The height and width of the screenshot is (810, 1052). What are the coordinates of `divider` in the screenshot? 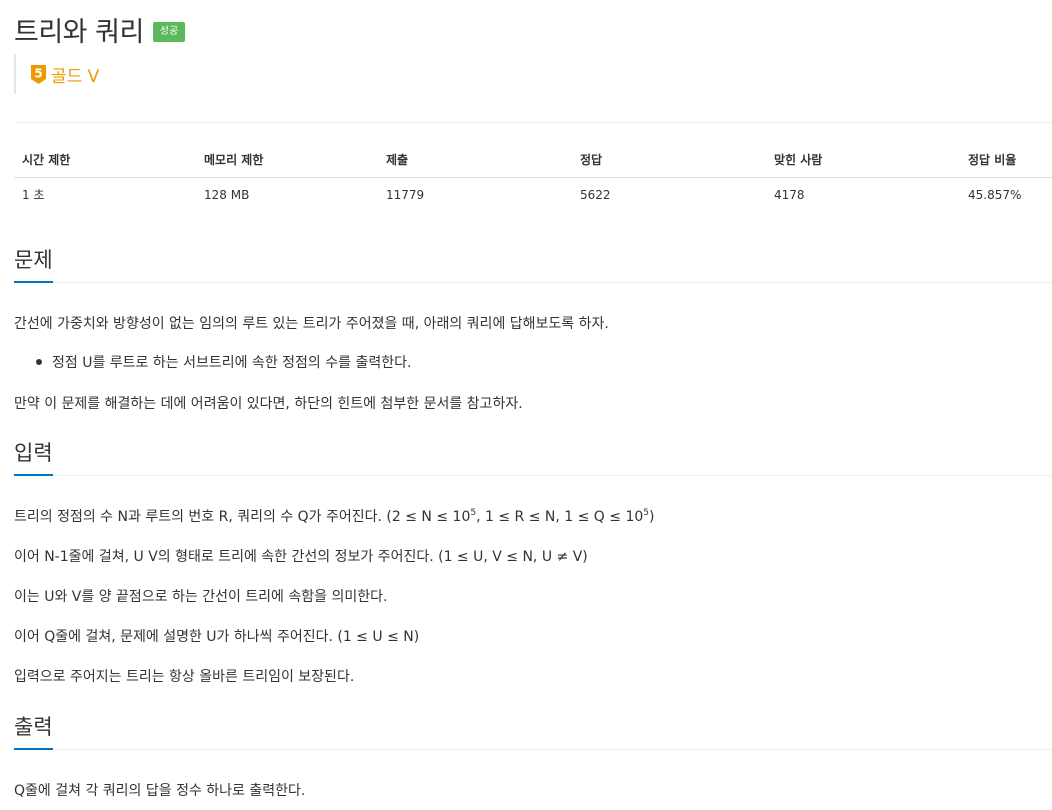 It's located at (533, 122).